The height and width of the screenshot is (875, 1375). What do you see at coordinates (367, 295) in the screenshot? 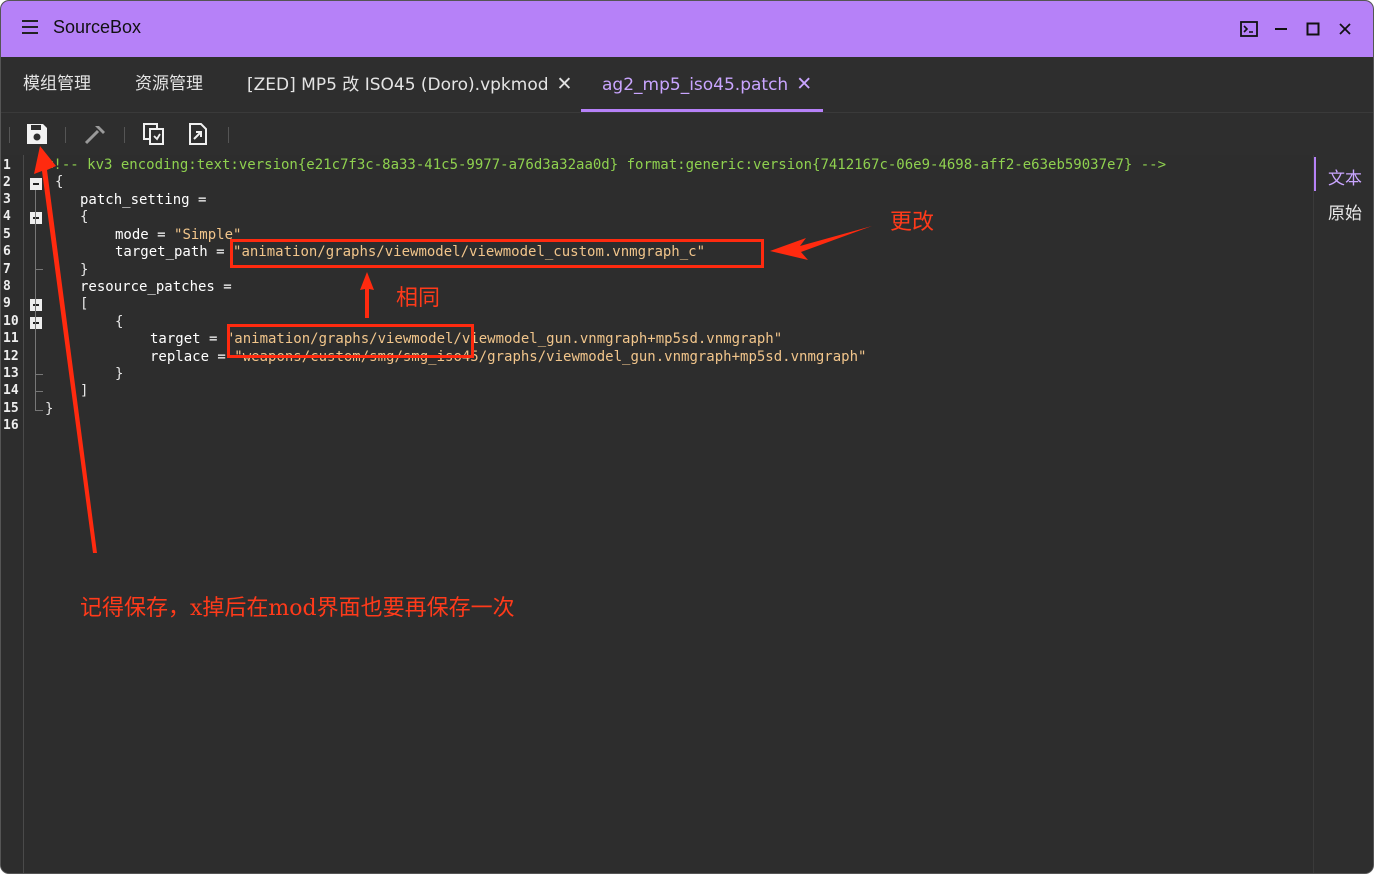
I see `annotation-arrow-same` at bounding box center [367, 295].